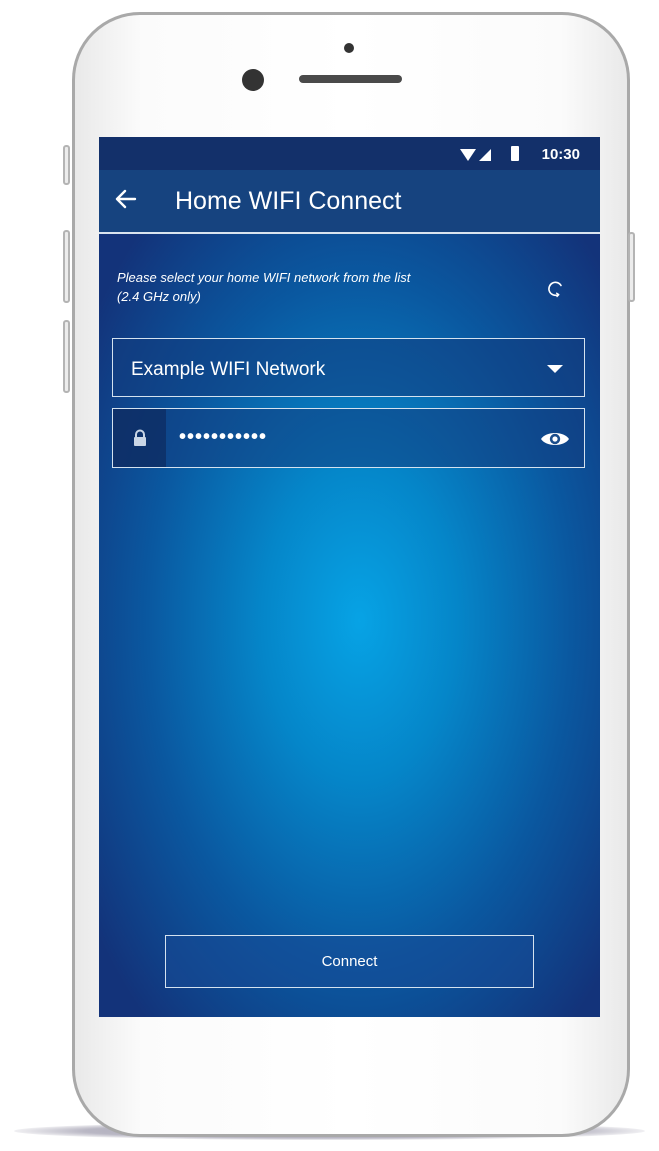  I want to click on password-field: •••••••••••, so click(348, 438).